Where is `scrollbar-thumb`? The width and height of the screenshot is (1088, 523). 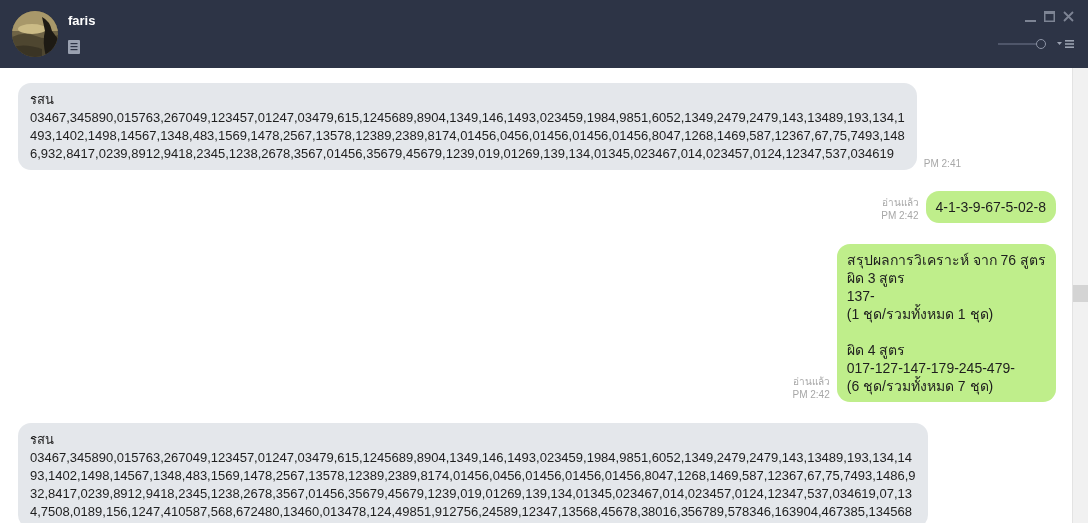 scrollbar-thumb is located at coordinates (1080, 293).